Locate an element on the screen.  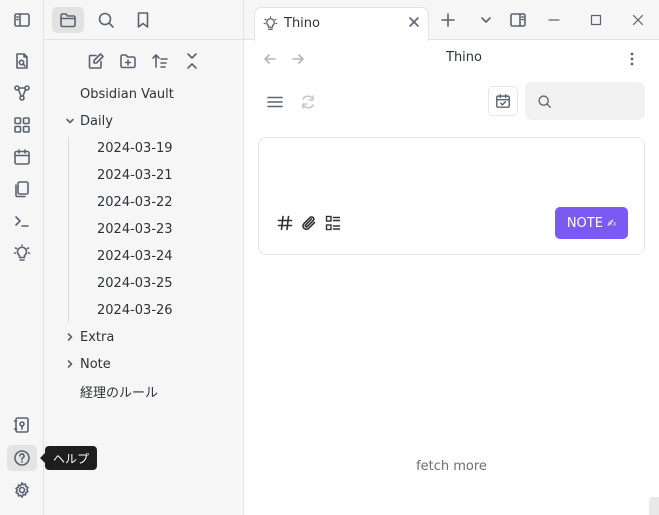
folder-daily: Daily is located at coordinates (88, 121).